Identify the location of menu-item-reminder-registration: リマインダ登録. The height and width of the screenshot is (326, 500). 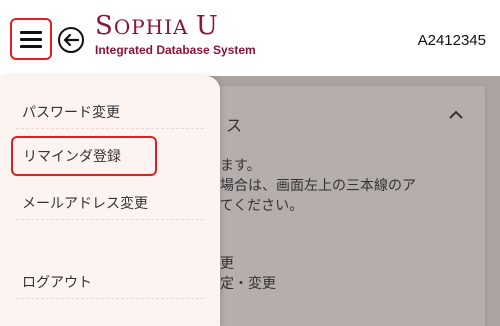
(84, 156).